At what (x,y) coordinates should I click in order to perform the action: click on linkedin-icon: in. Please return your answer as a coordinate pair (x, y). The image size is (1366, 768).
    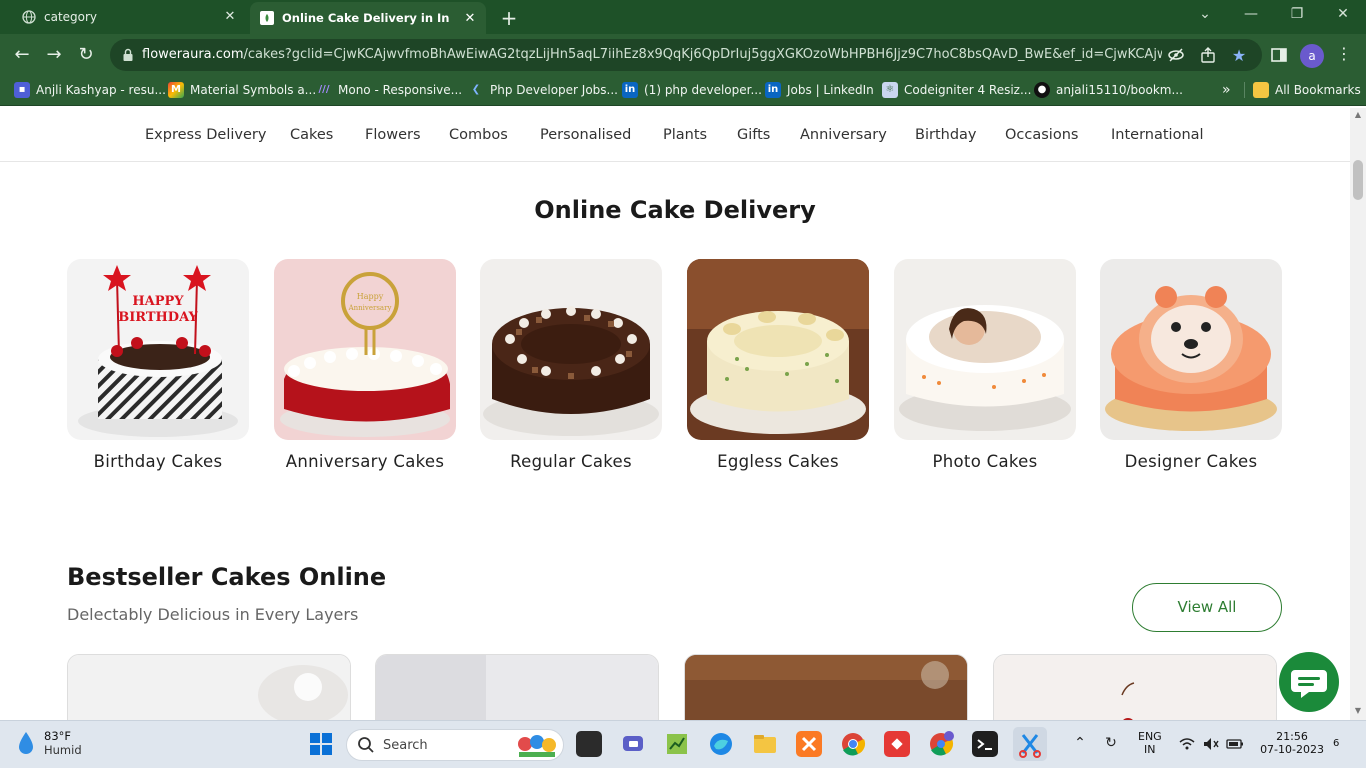
    Looking at the image, I should click on (630, 90).